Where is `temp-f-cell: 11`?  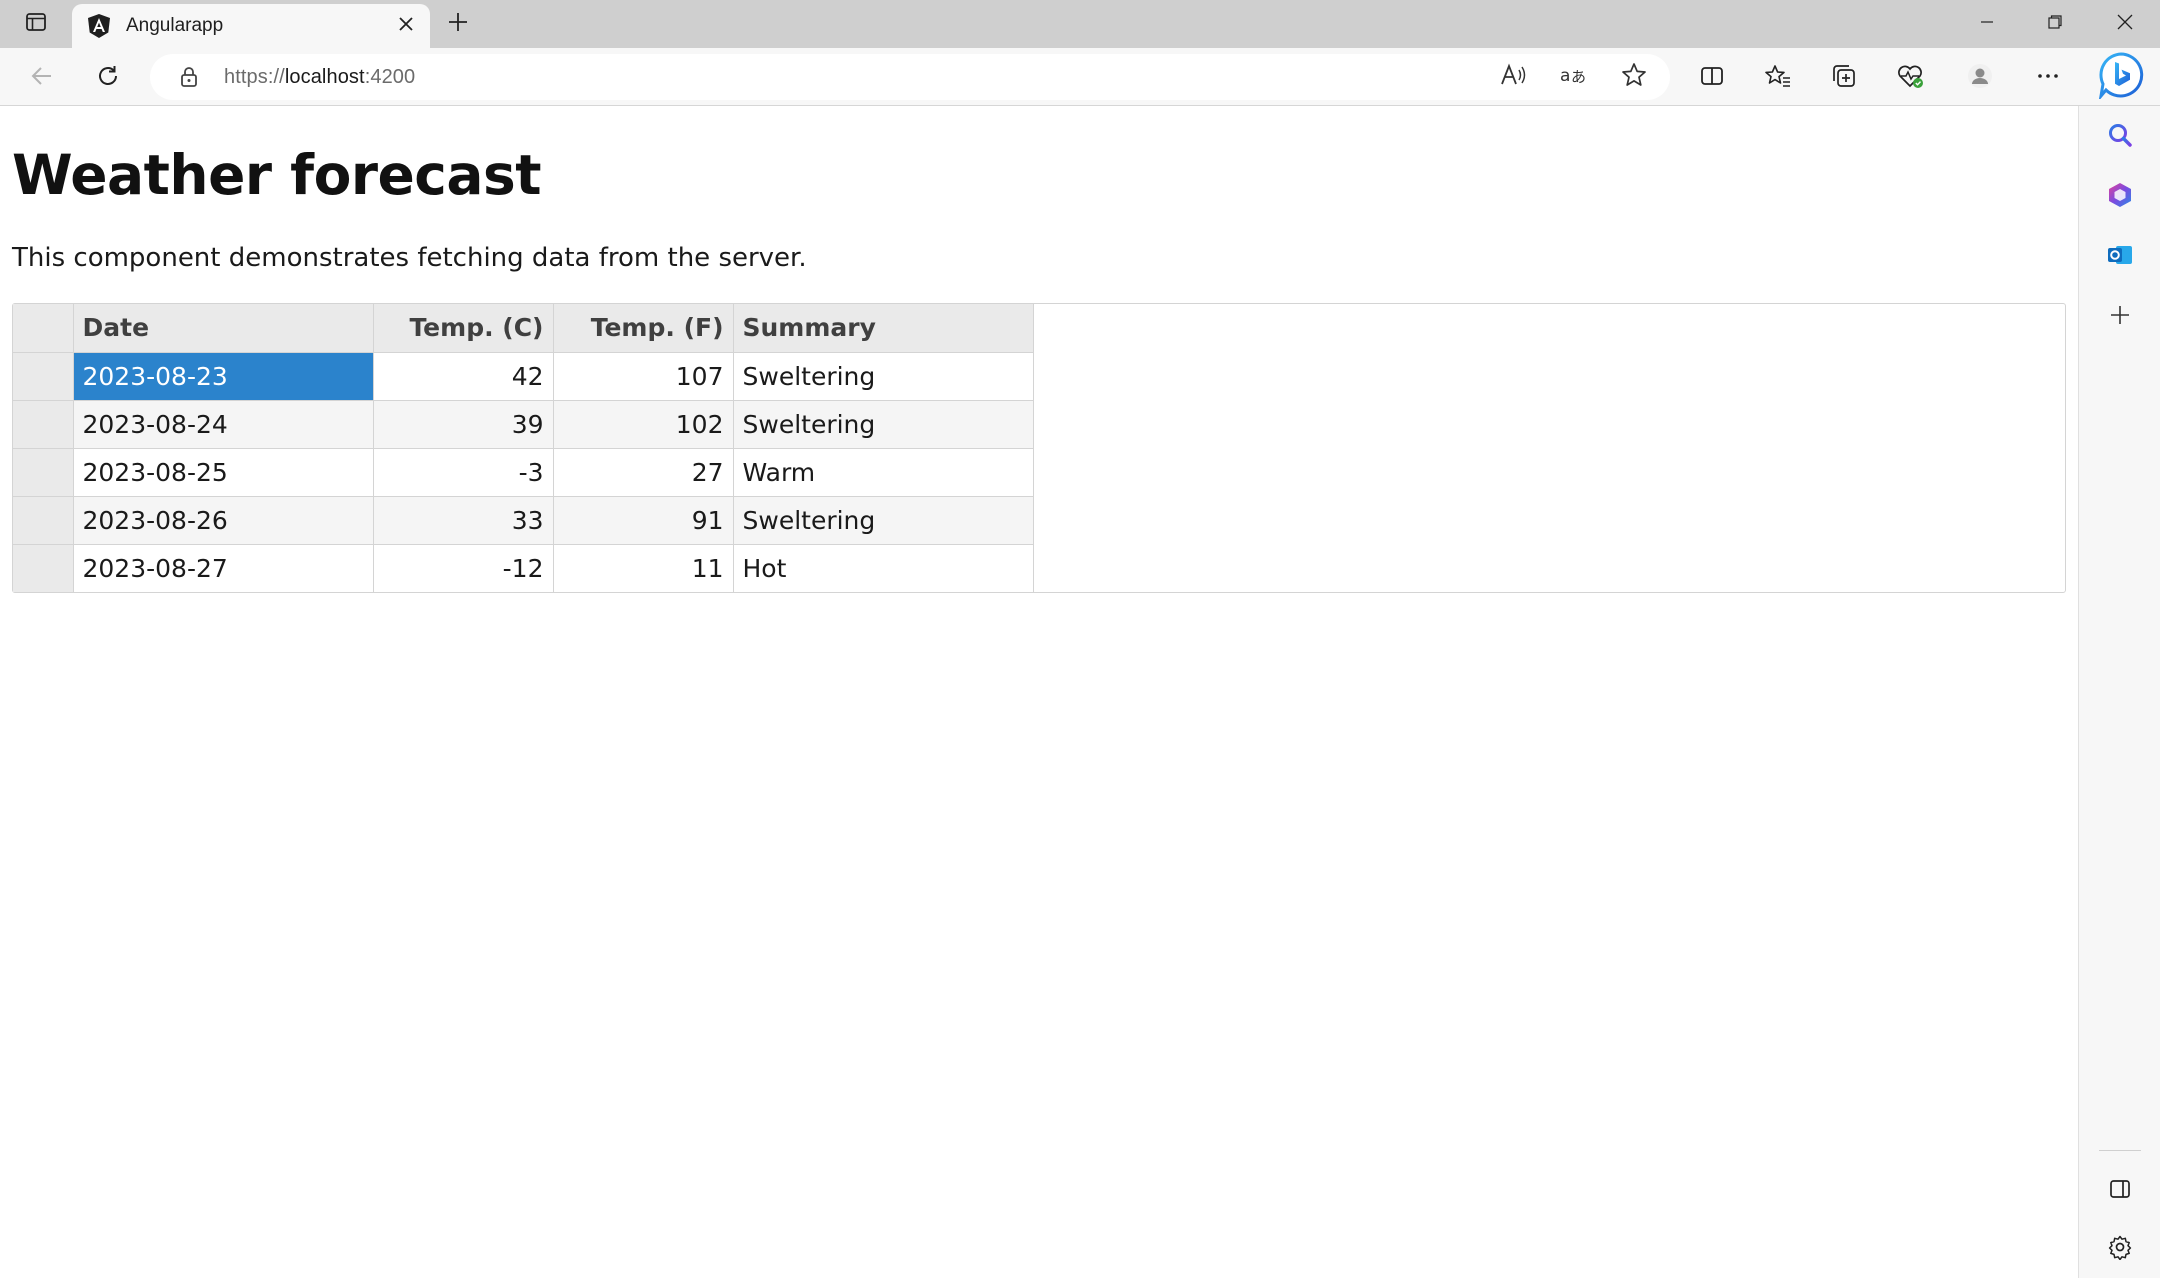 temp-f-cell: 11 is located at coordinates (643, 567).